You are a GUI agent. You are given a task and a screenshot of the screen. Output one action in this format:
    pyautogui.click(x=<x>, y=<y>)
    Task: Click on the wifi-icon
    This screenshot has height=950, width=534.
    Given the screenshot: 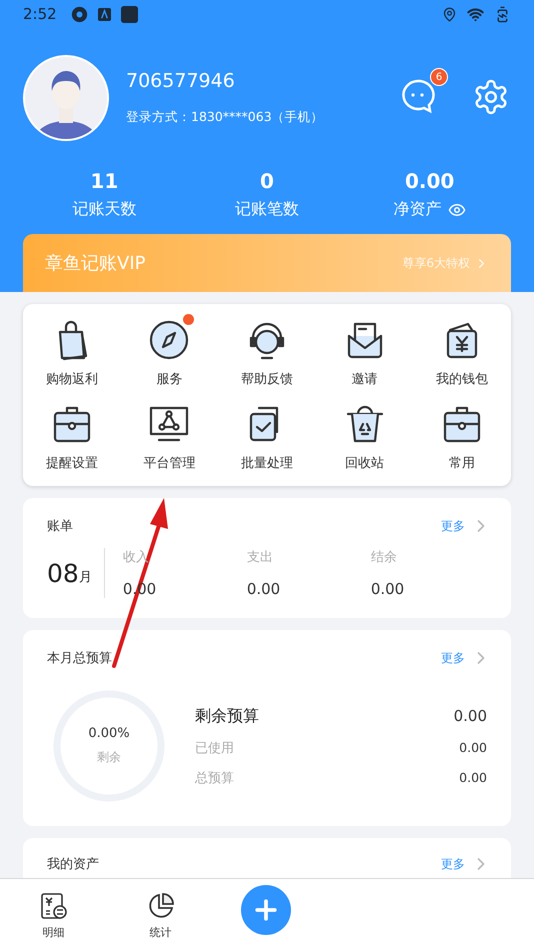 What is the action you would take?
    pyautogui.click(x=475, y=14)
    